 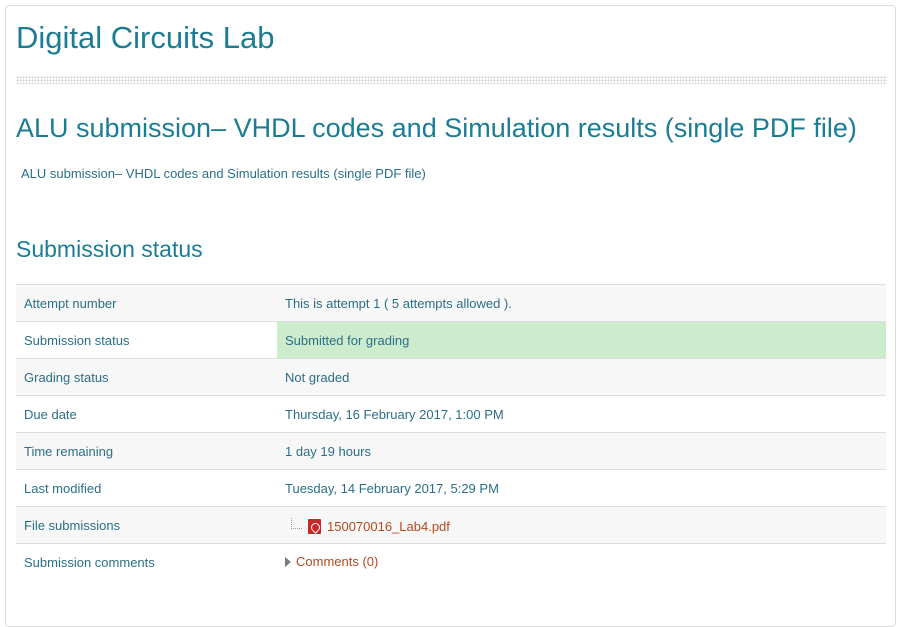 I want to click on file-link: 150070016_Lab4.pdf, so click(x=388, y=526).